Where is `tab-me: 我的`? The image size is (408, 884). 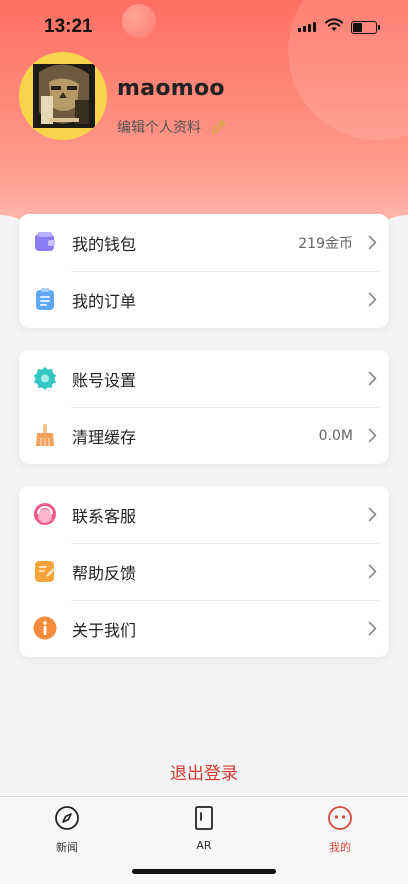
tab-me: 我的 is located at coordinates (340, 830).